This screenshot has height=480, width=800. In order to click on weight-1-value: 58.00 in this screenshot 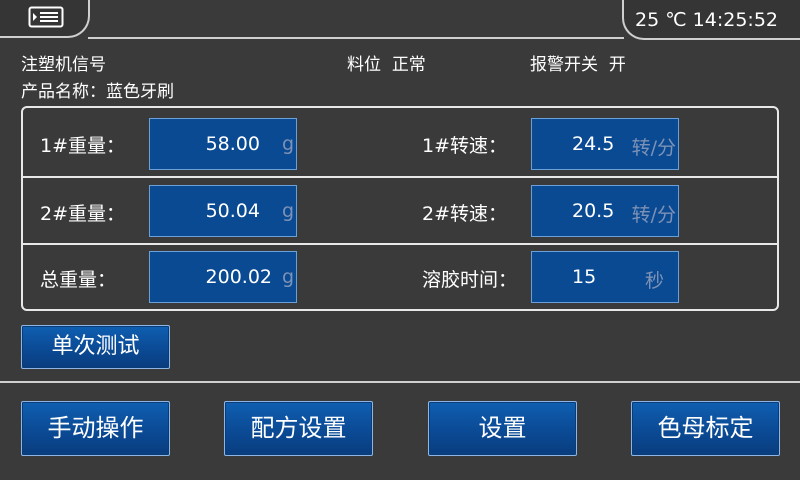, I will do `click(232, 144)`.